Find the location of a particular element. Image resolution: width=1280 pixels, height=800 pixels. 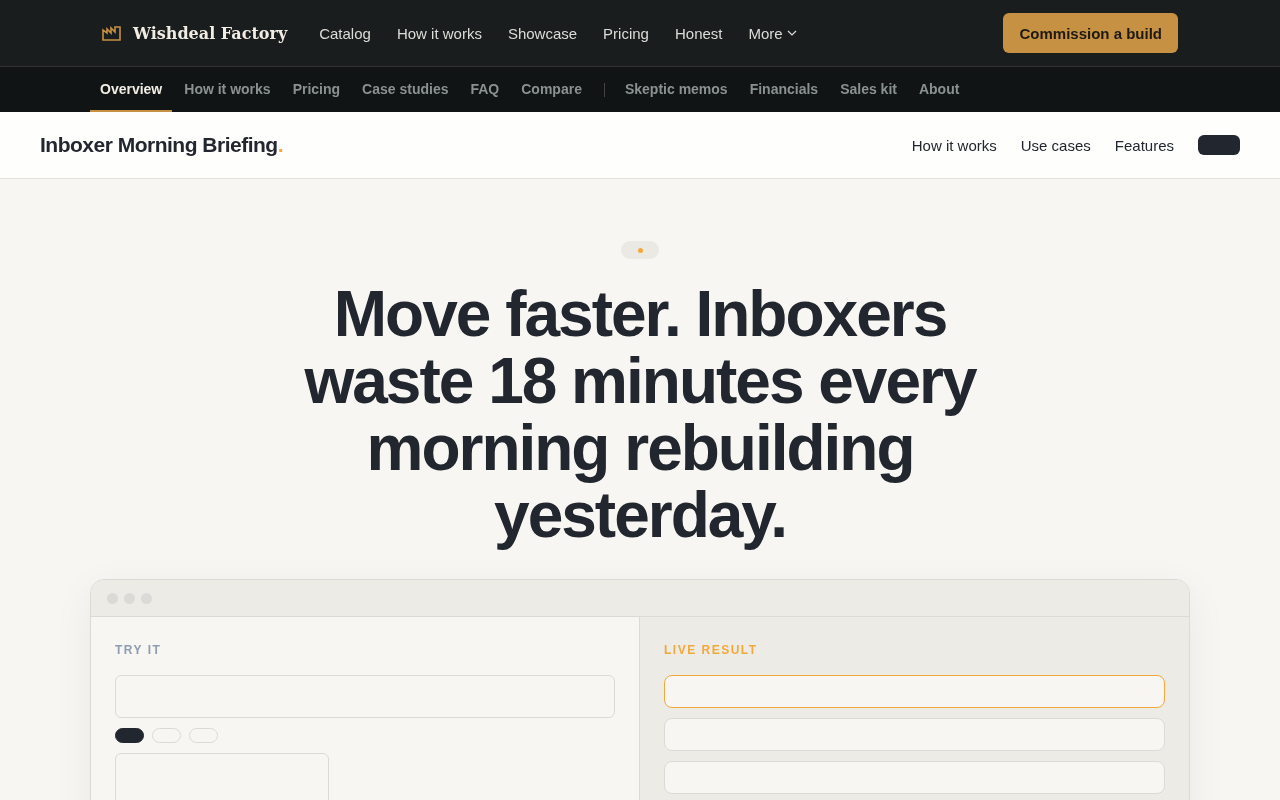

nav-link: Showcase is located at coordinates (542, 33).